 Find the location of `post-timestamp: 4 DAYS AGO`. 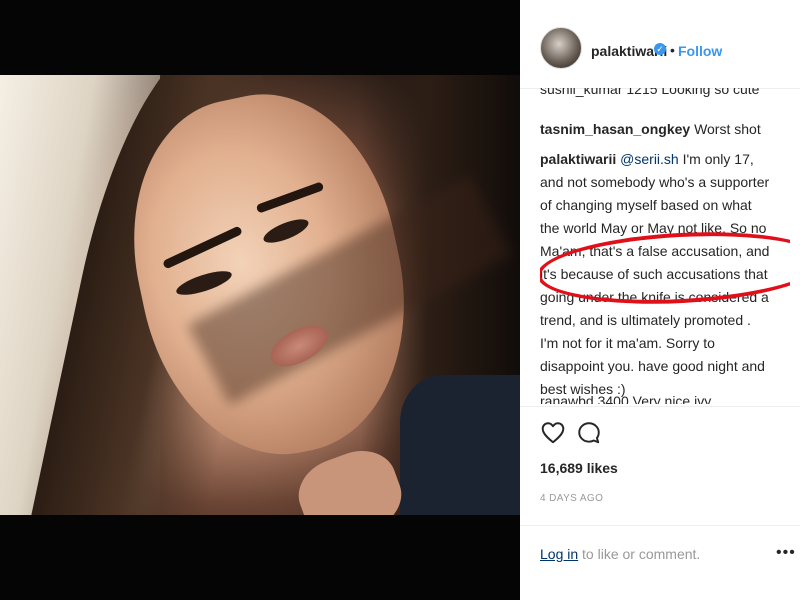

post-timestamp: 4 DAYS AGO is located at coordinates (572, 498).